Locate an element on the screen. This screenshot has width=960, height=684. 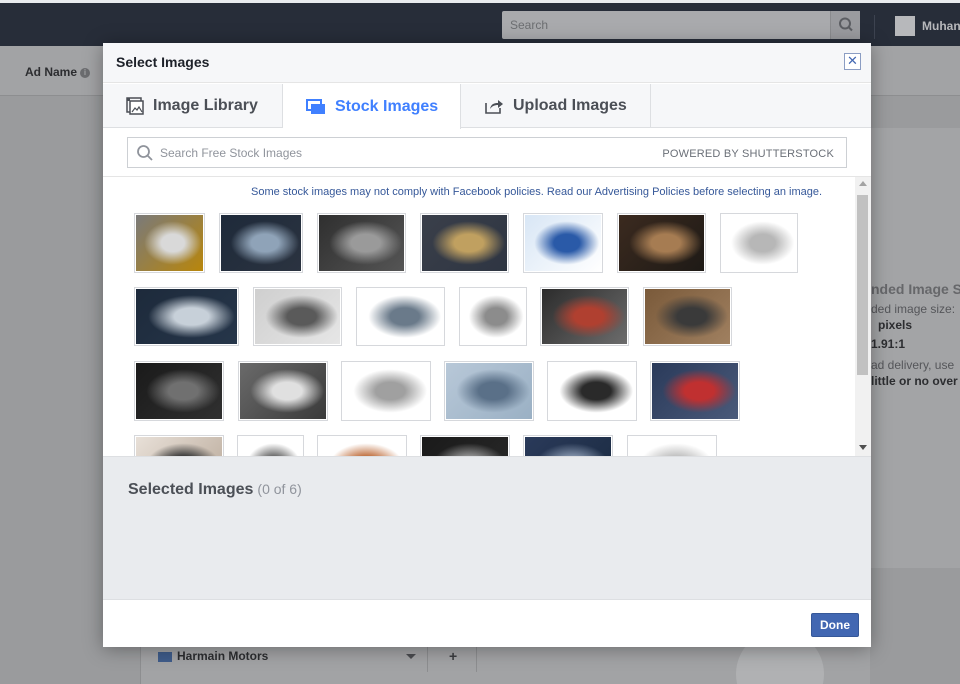
stock-image-thumb-engine-top-view is located at coordinates (283, 391).